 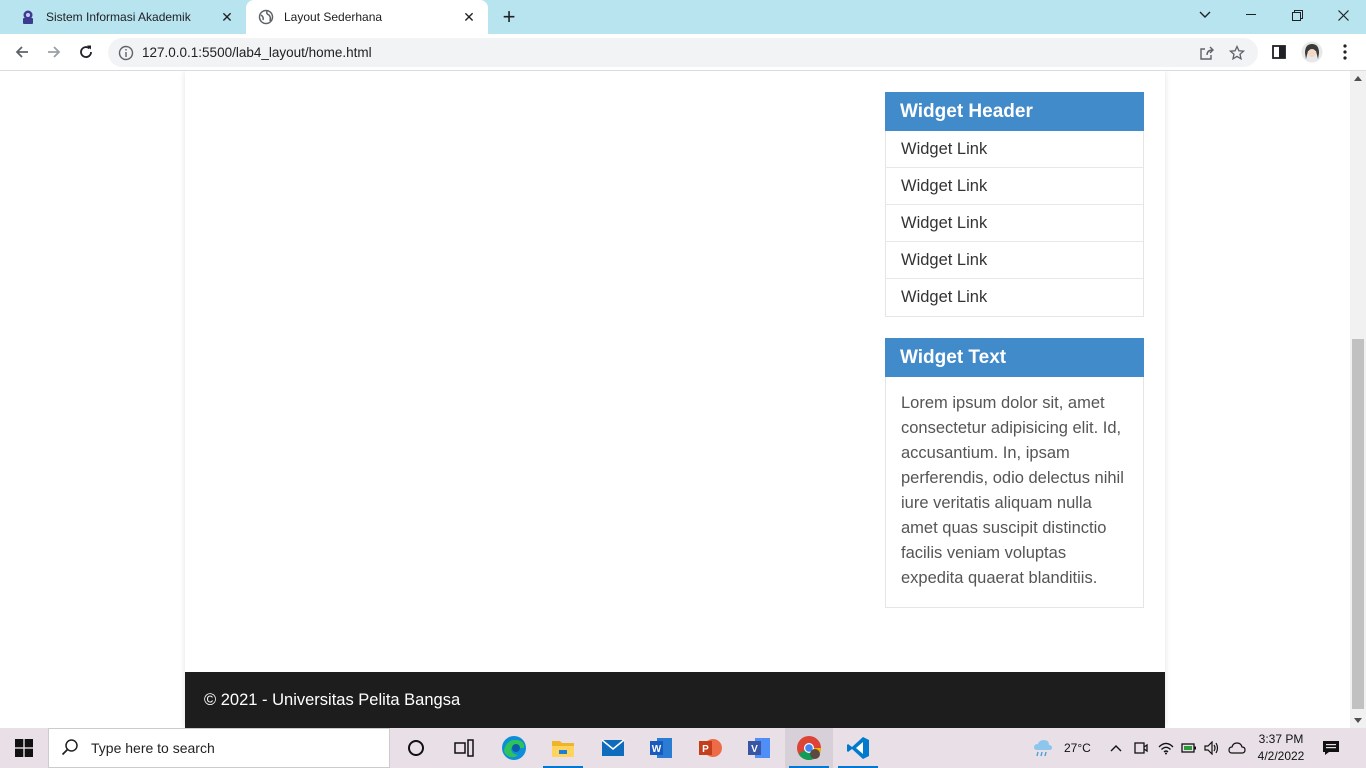 I want to click on globe-icon, so click(x=266, y=17).